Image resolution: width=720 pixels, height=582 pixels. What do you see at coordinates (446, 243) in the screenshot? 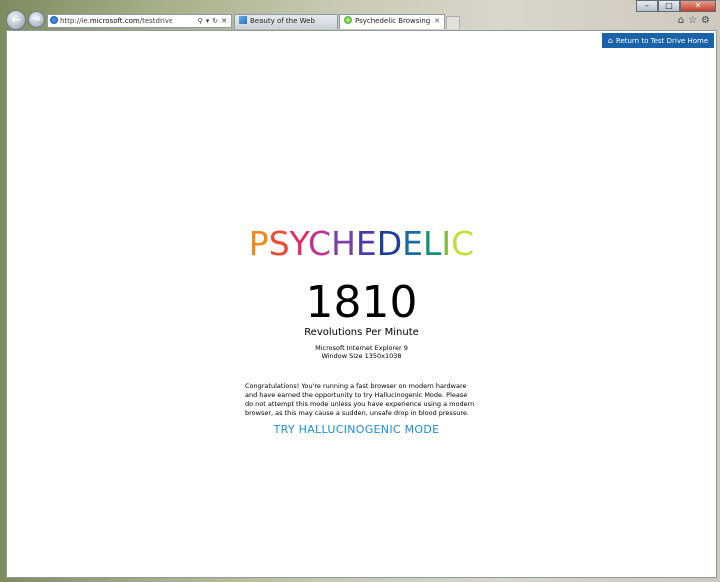
I see `title-letter: I` at bounding box center [446, 243].